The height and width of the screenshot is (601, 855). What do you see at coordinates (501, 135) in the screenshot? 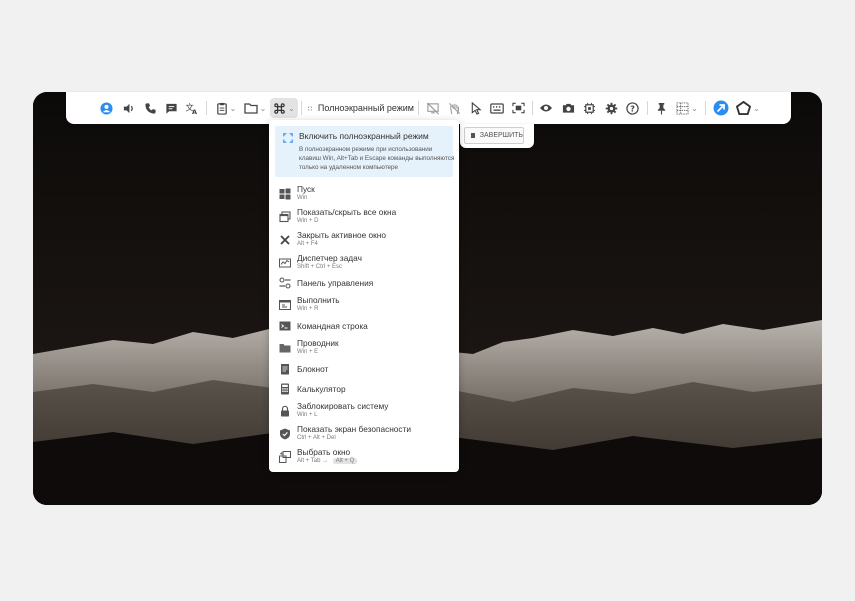
I see `finish-button-label: ЗАВЕРШИТЬ` at bounding box center [501, 135].